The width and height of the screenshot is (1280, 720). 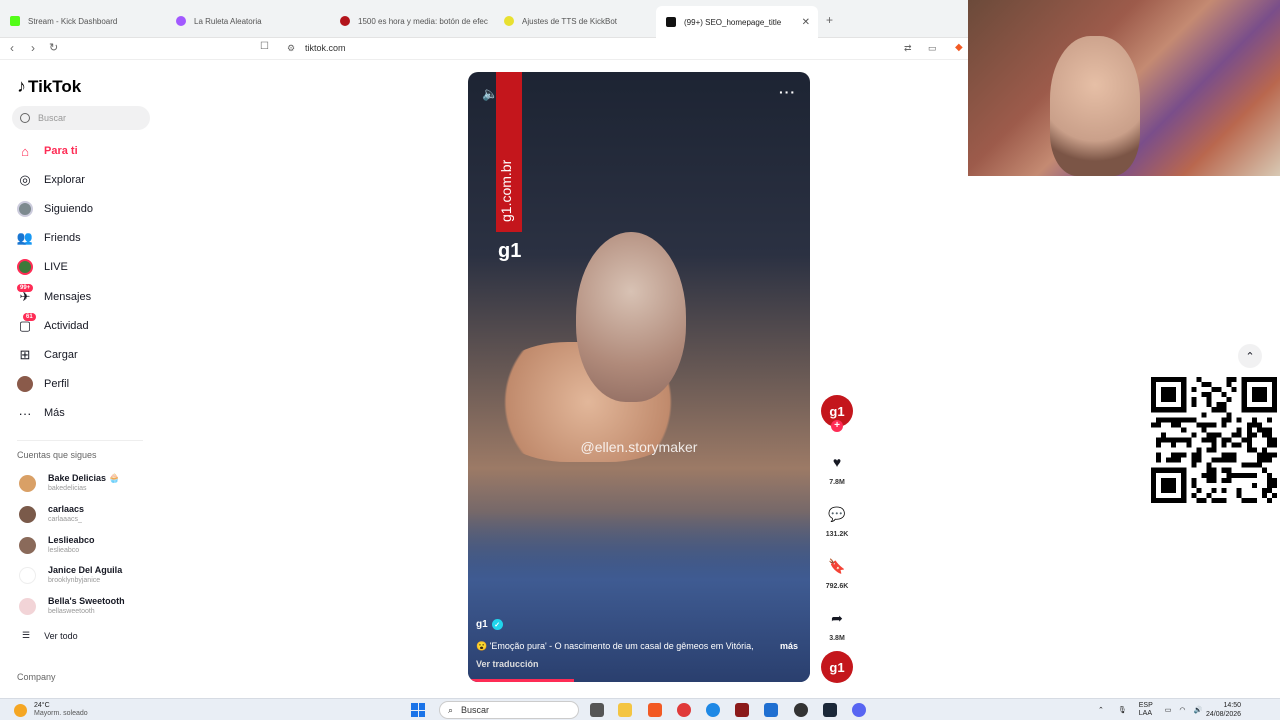 What do you see at coordinates (43, 384) in the screenshot?
I see `nav-perfil: Perfil` at bounding box center [43, 384].